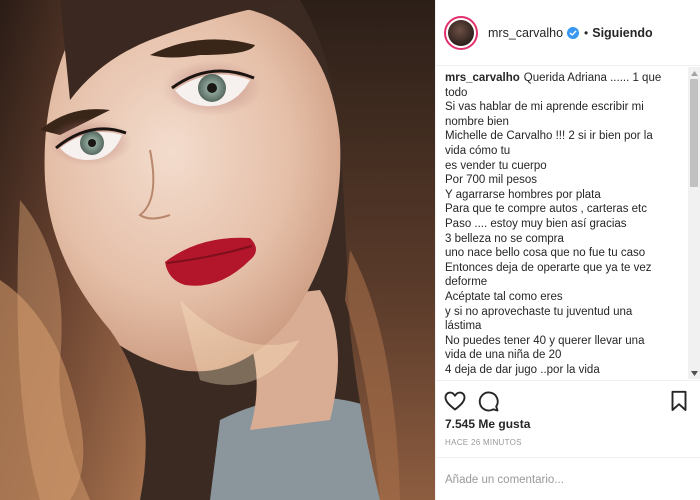 The width and height of the screenshot is (700, 500). What do you see at coordinates (694, 73) in the screenshot?
I see `scroll-up-arrow-icon` at bounding box center [694, 73].